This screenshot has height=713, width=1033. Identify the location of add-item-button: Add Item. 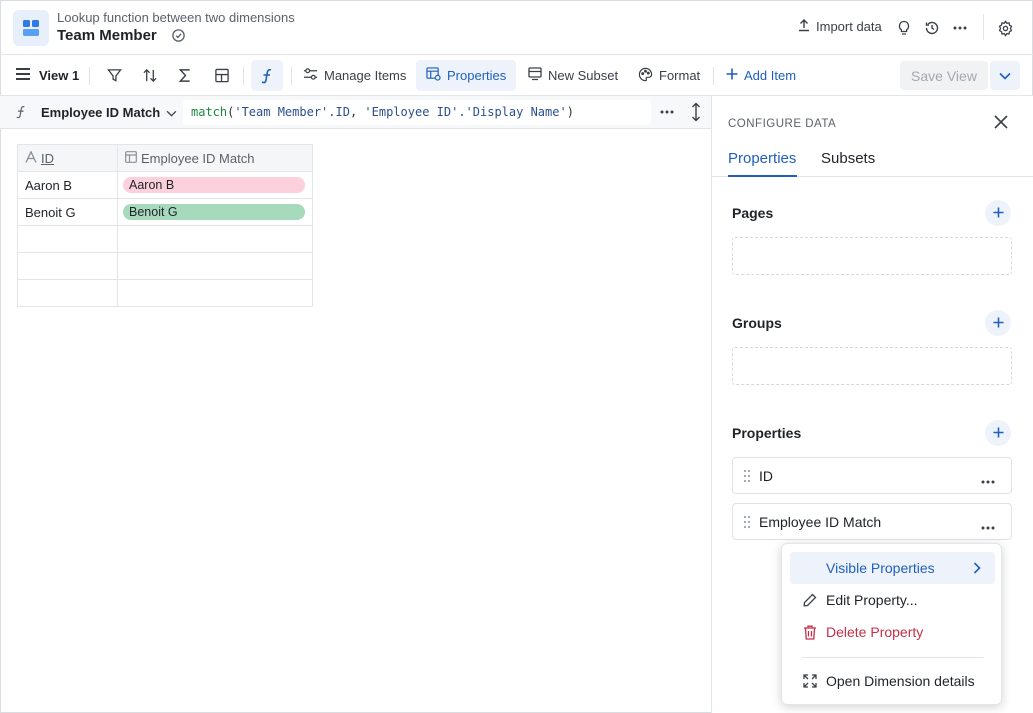
(761, 75).